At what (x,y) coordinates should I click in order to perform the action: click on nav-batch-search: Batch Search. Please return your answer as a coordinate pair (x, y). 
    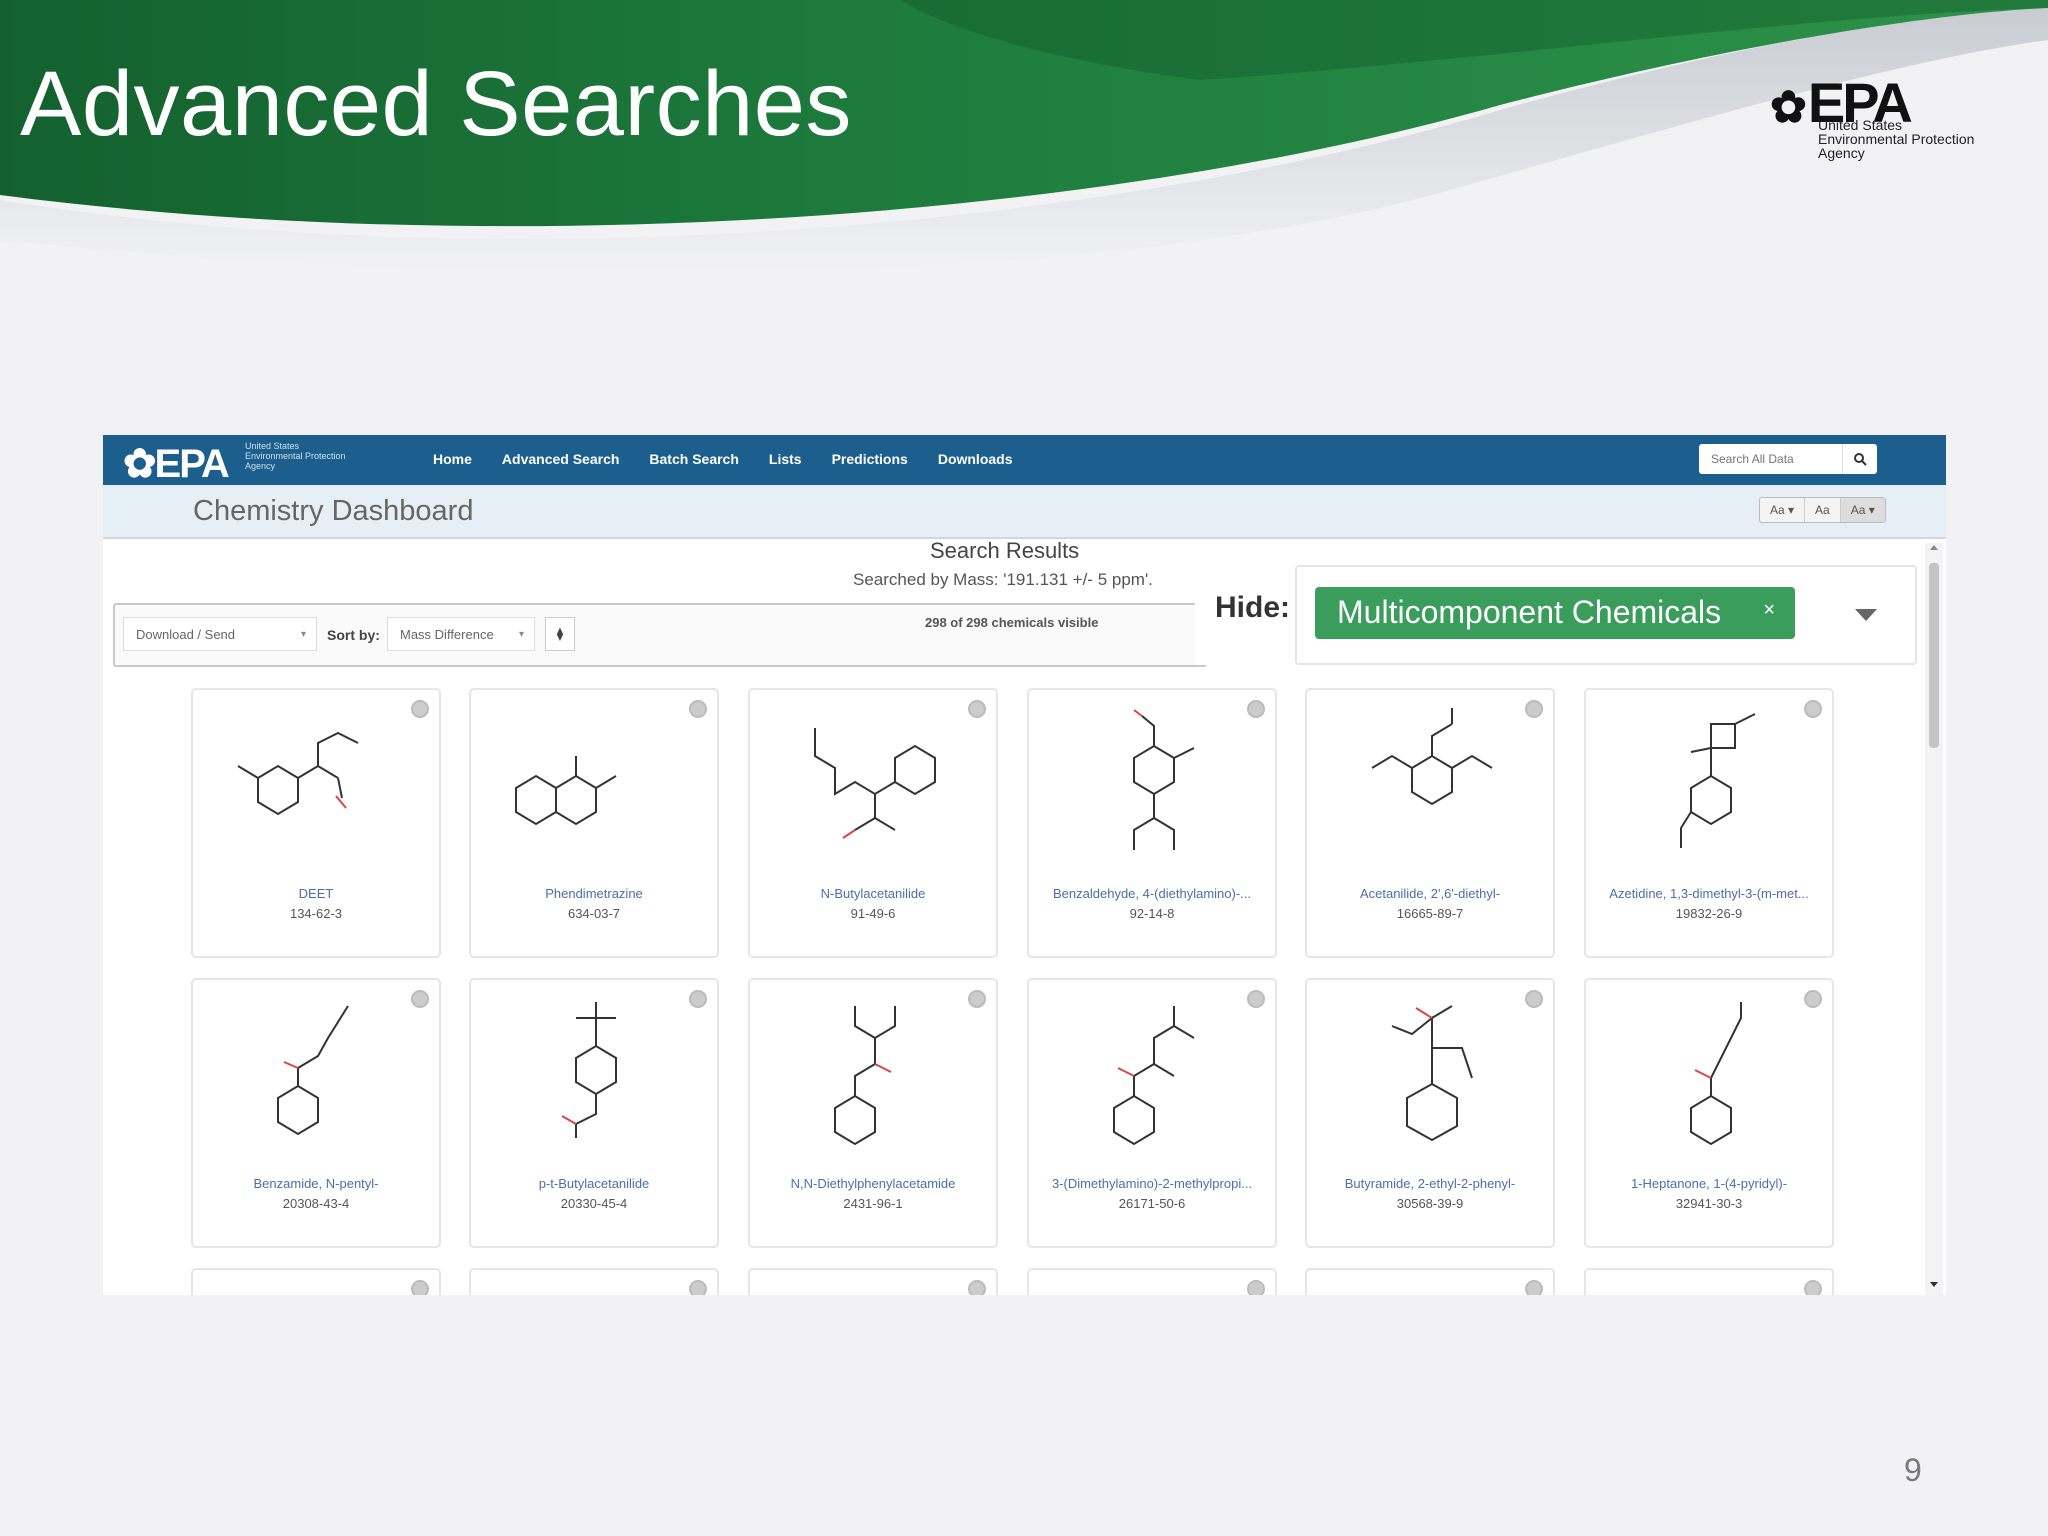
    Looking at the image, I should click on (693, 459).